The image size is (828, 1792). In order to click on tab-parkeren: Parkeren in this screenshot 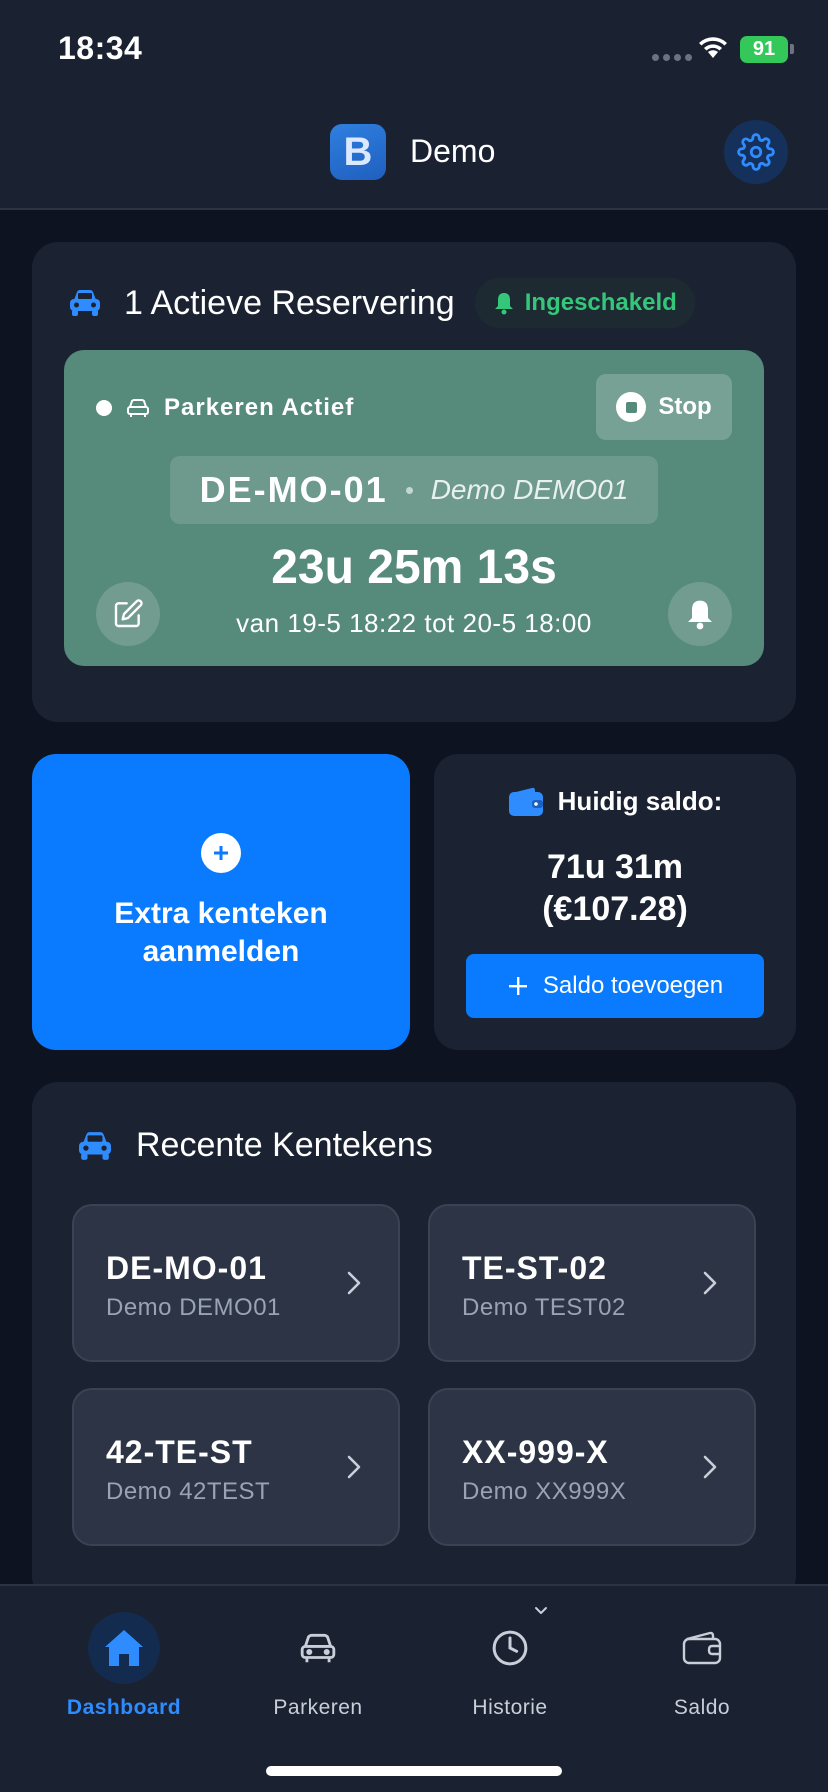, I will do `click(318, 1666)`.